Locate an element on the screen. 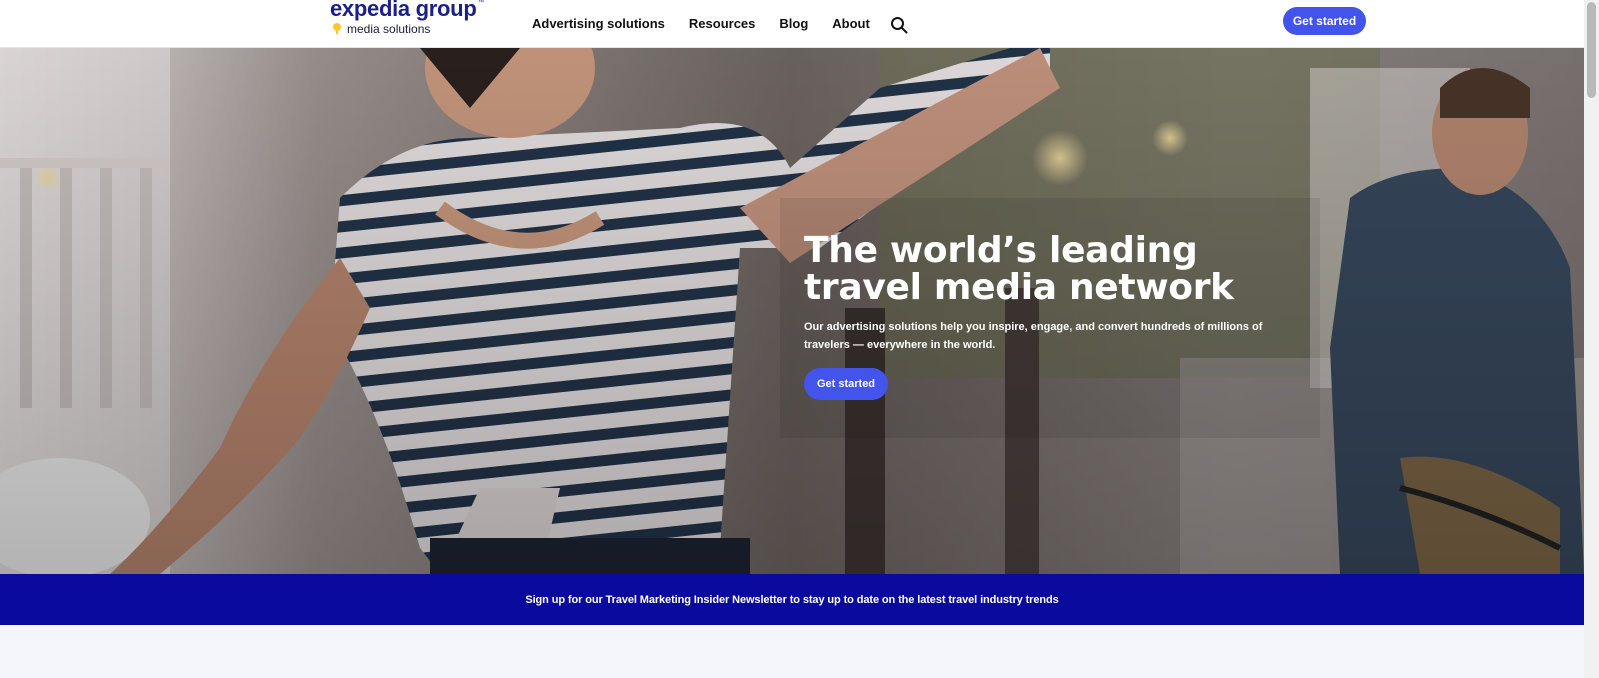 The width and height of the screenshot is (1599, 678). nav-item-resources: Resources is located at coordinates (722, 23).